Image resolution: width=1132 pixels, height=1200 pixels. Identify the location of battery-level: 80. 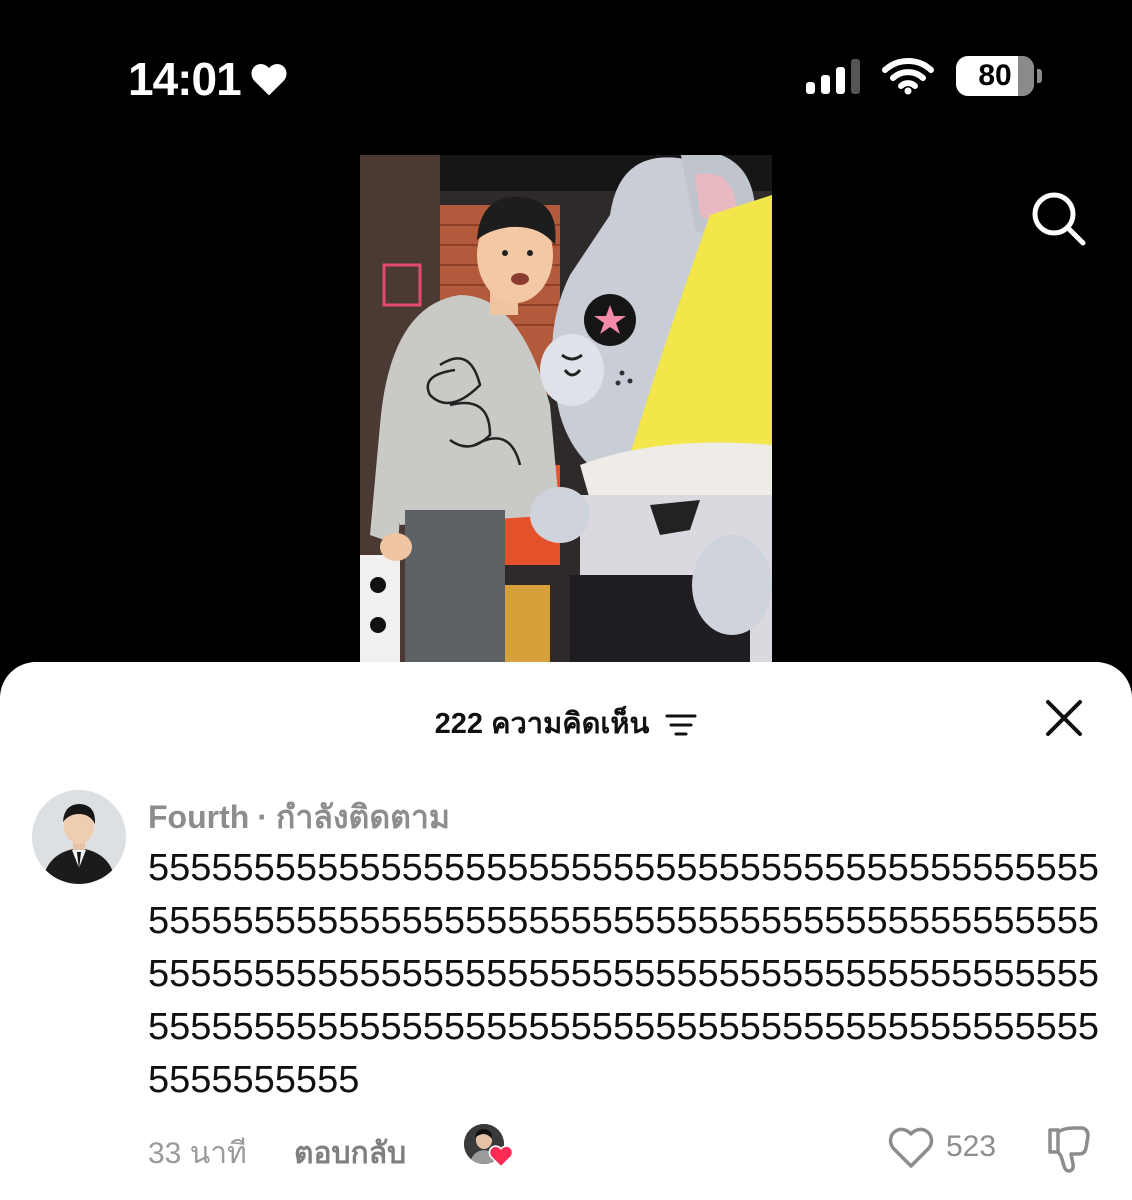
(995, 75).